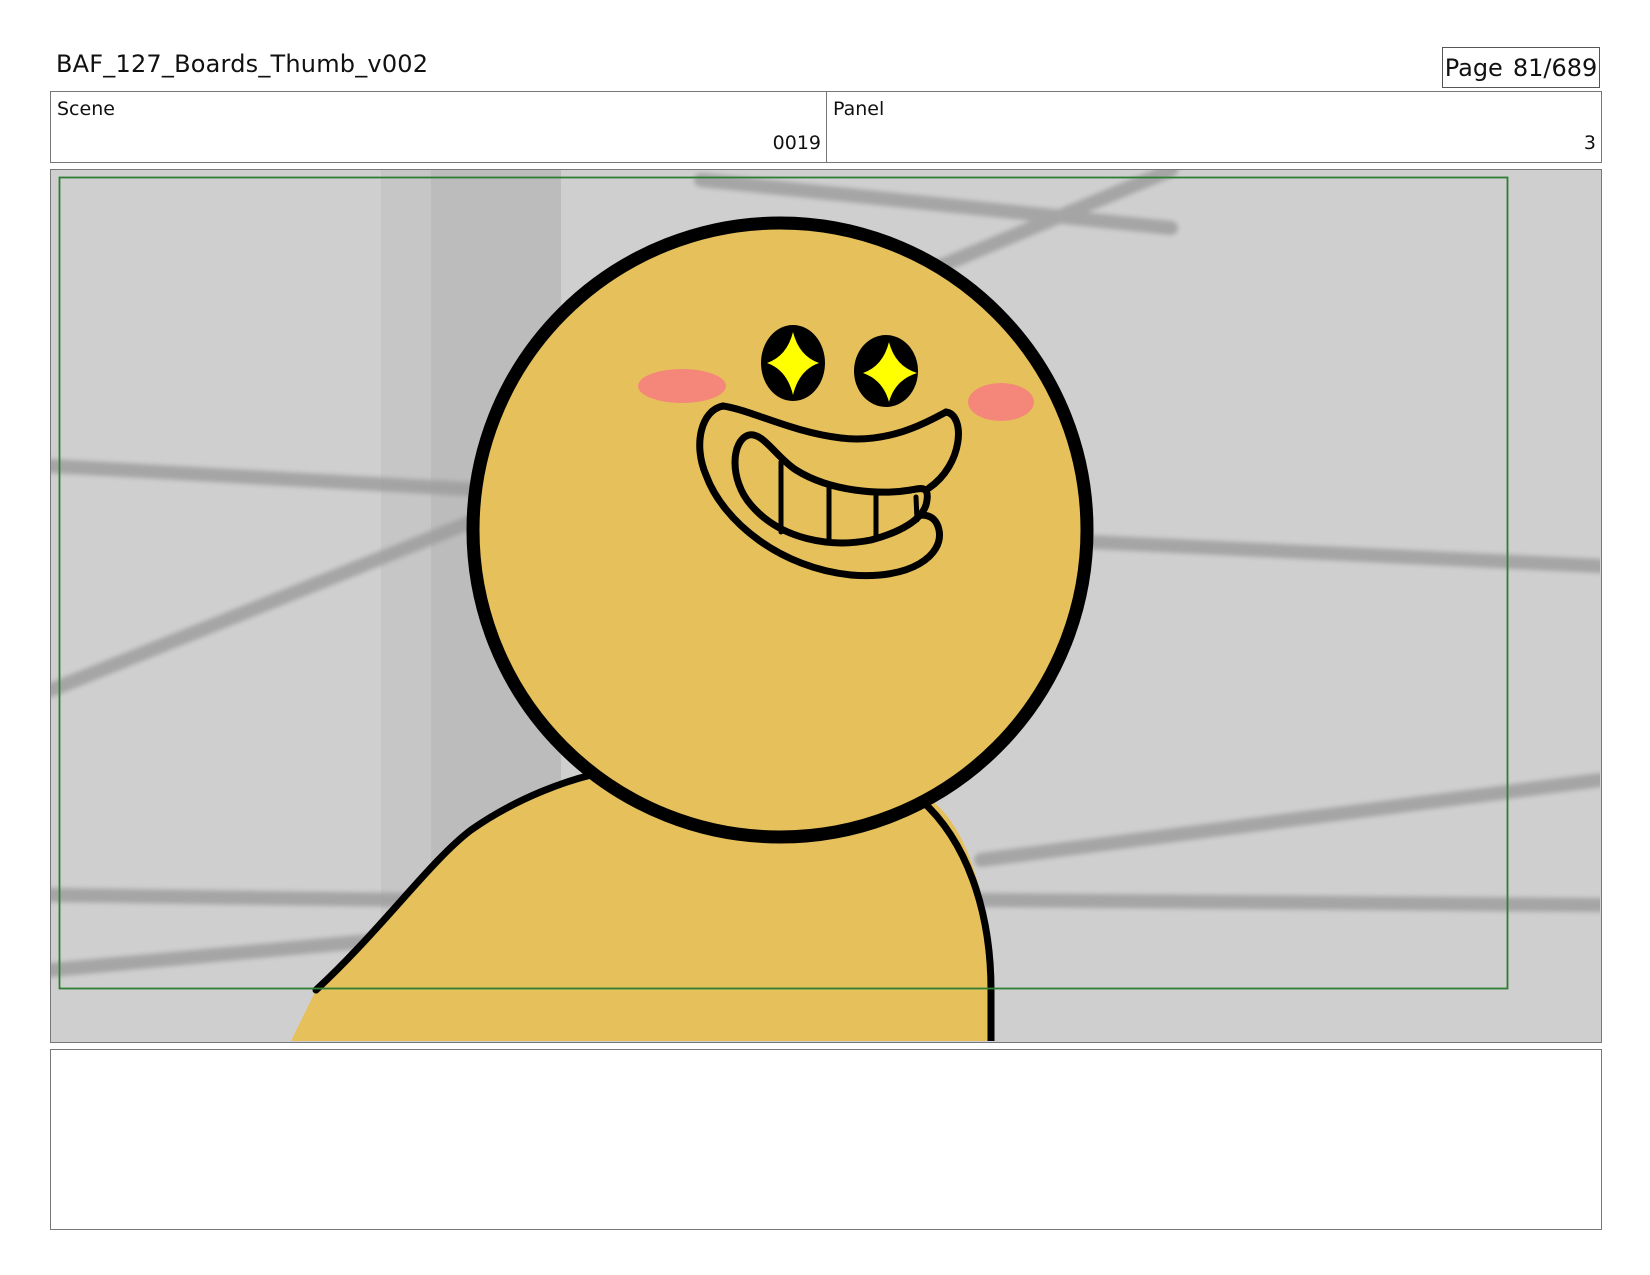 Image resolution: width=1650 pixels, height=1275 pixels. I want to click on document-title: BAF_127_Boards_Thumb_v002, so click(242, 64).